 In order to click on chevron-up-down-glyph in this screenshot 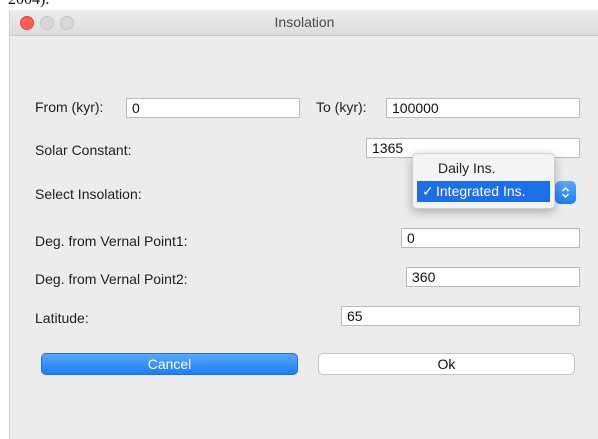, I will do `click(565, 192)`.